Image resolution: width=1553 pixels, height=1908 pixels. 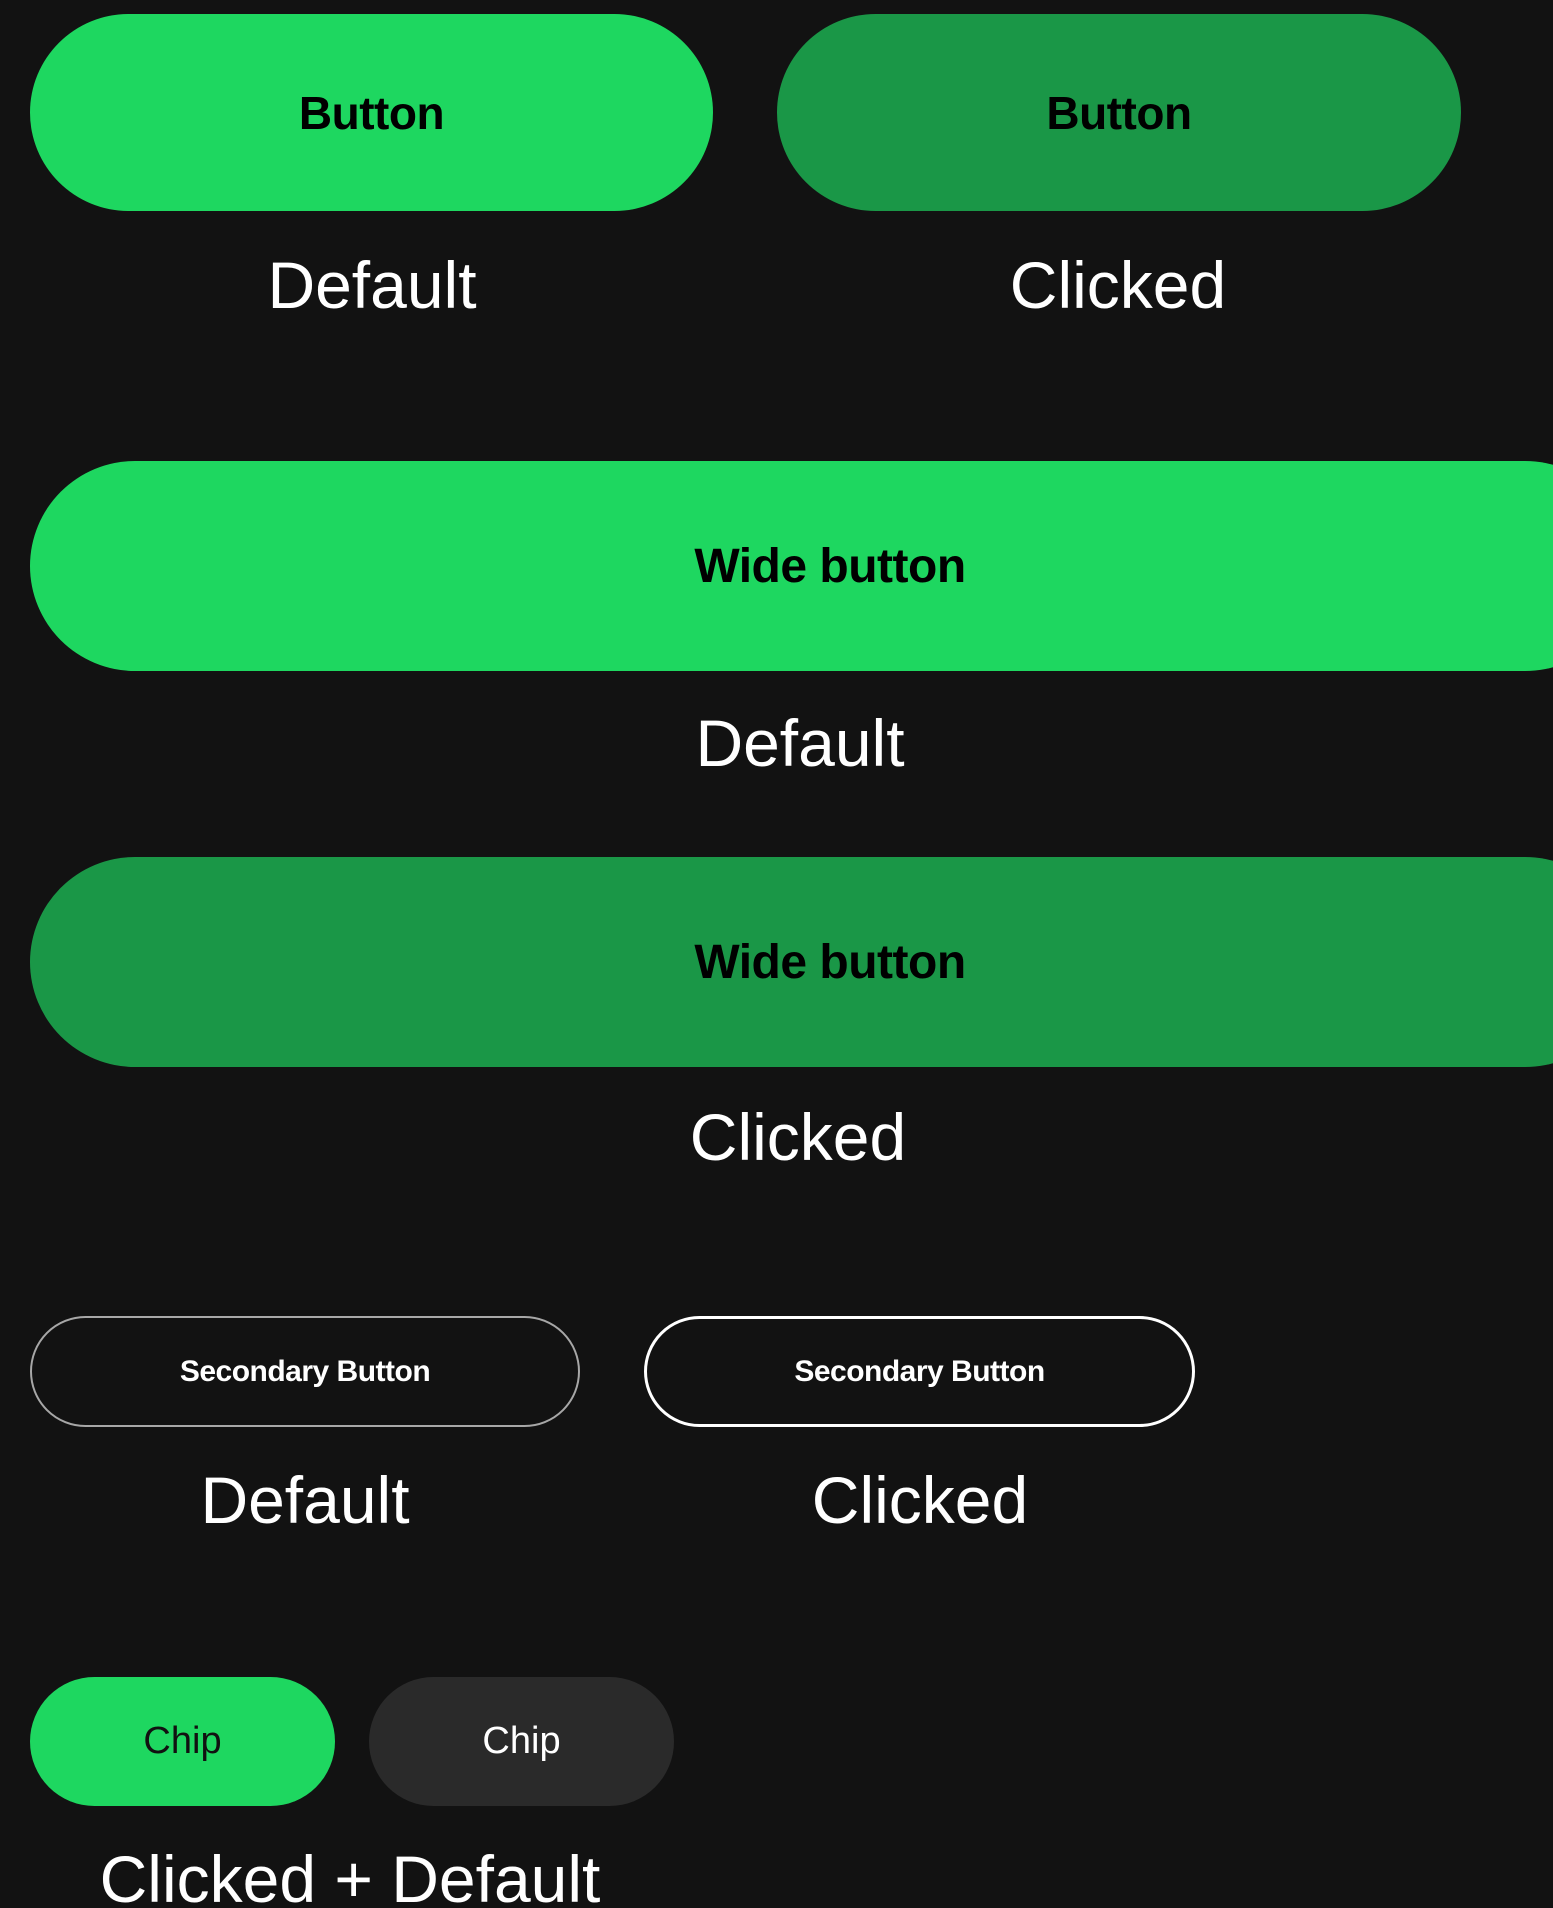 What do you see at coordinates (800, 743) in the screenshot?
I see `wide-default-caption: Default` at bounding box center [800, 743].